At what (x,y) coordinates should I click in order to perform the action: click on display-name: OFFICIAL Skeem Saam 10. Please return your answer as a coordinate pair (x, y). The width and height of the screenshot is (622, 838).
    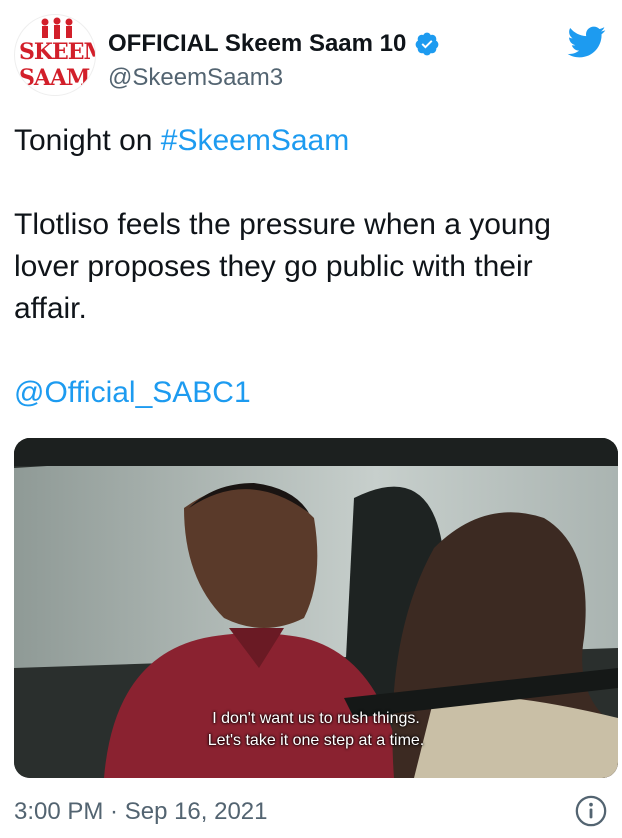
    Looking at the image, I should click on (257, 44).